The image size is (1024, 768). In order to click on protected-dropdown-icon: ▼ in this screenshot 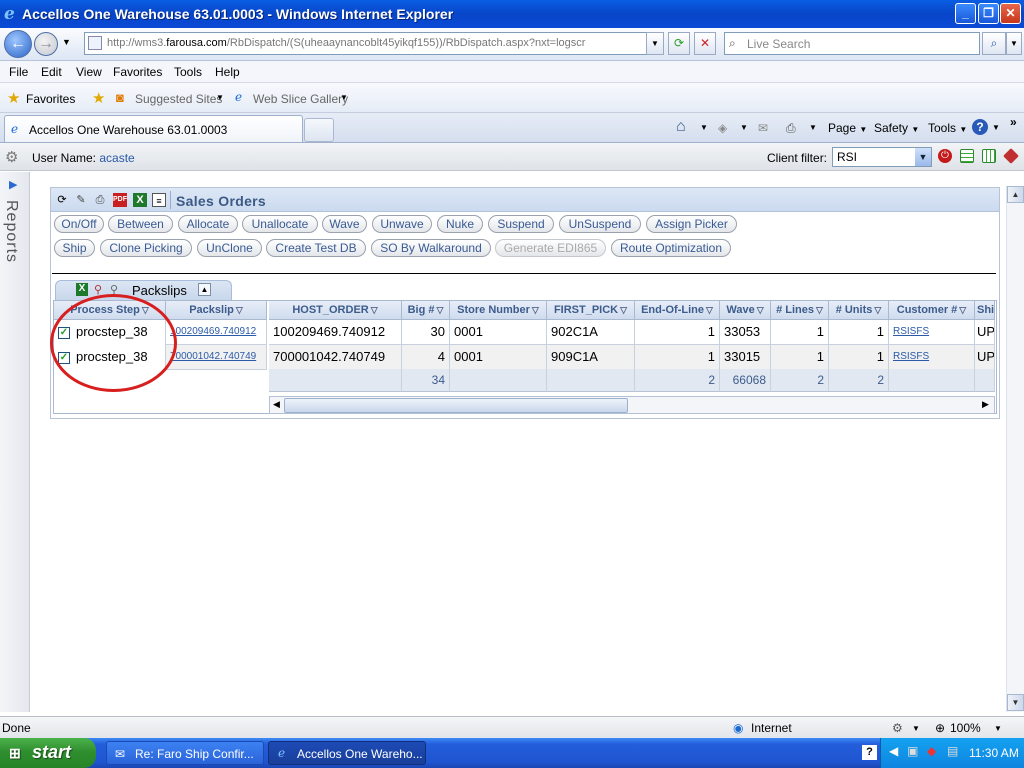, I will do `click(916, 728)`.